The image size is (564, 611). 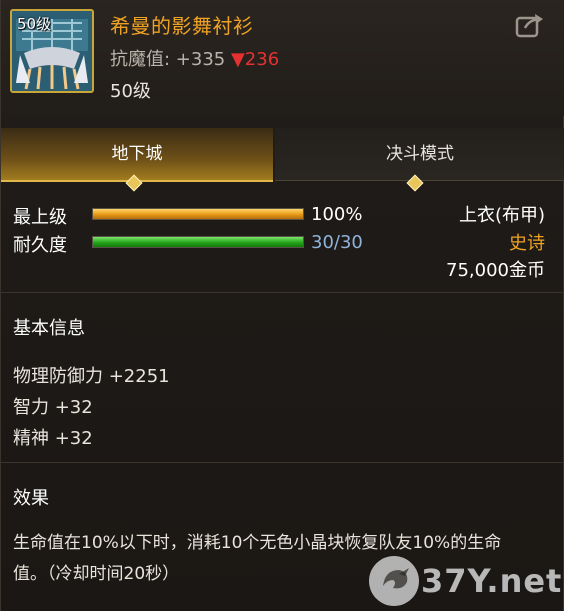 What do you see at coordinates (168, 59) in the screenshot?
I see `magic-resist-label: 抗魔值: +335` at bounding box center [168, 59].